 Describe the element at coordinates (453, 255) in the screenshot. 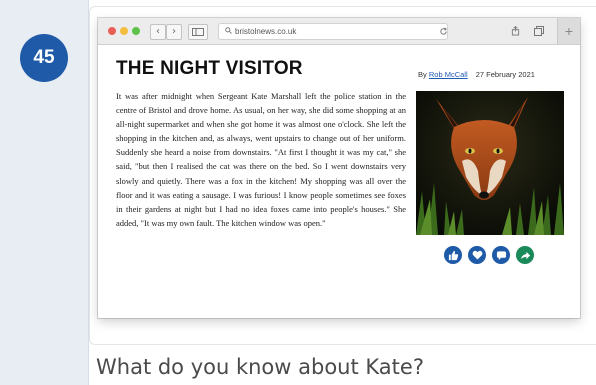

I see `like-icon` at that location.